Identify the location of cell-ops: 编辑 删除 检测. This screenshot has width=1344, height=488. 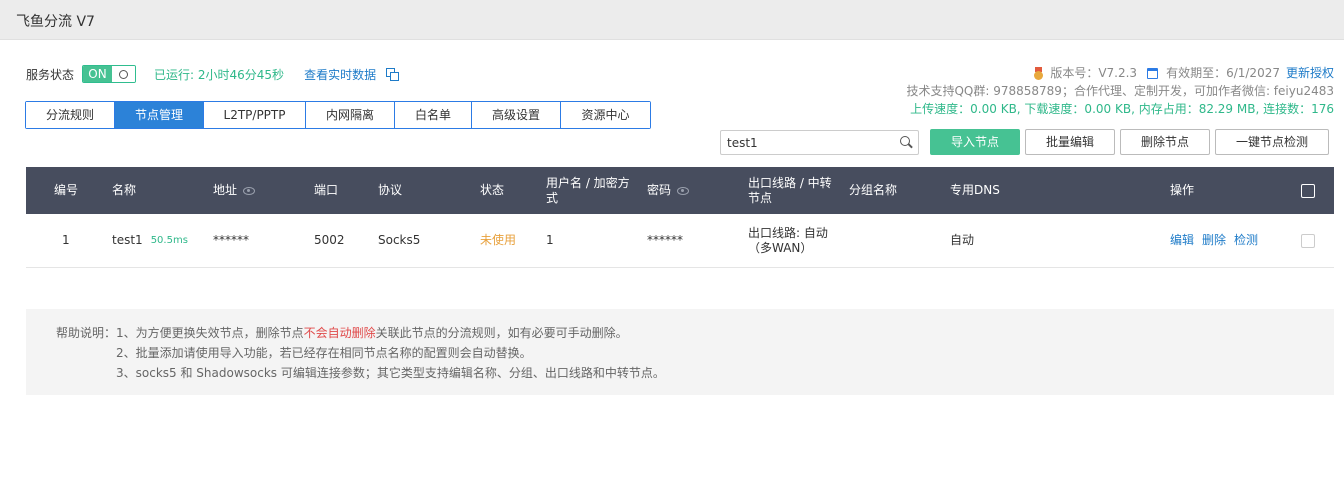
(1218, 240).